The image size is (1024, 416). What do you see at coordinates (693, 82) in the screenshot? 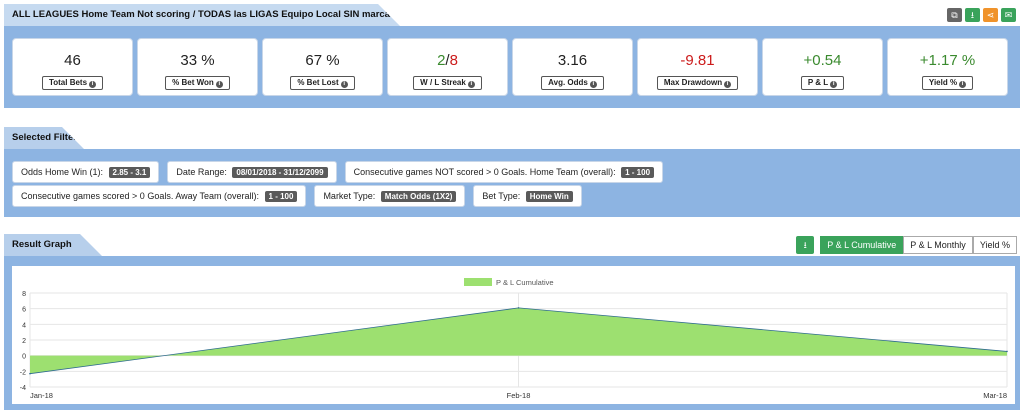
I see `stat-label-text: Max Drawdown` at bounding box center [693, 82].